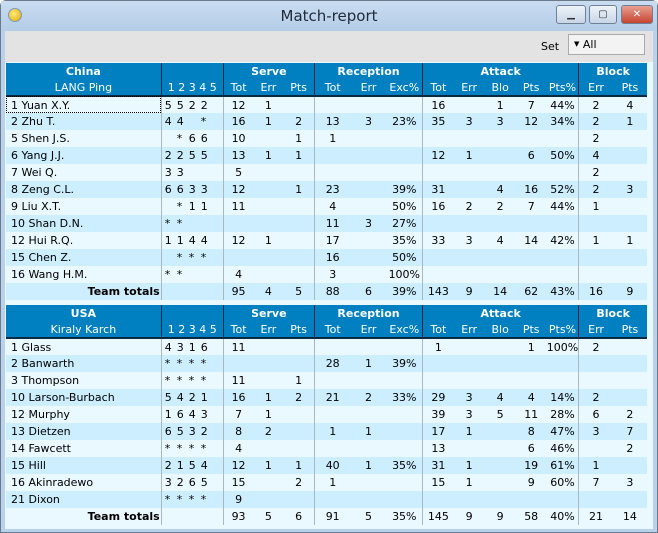 The width and height of the screenshot is (658, 533). Describe the element at coordinates (326, 172) in the screenshot. I see `player-row: 7 Wei Q. 3 3 5 2` at that location.